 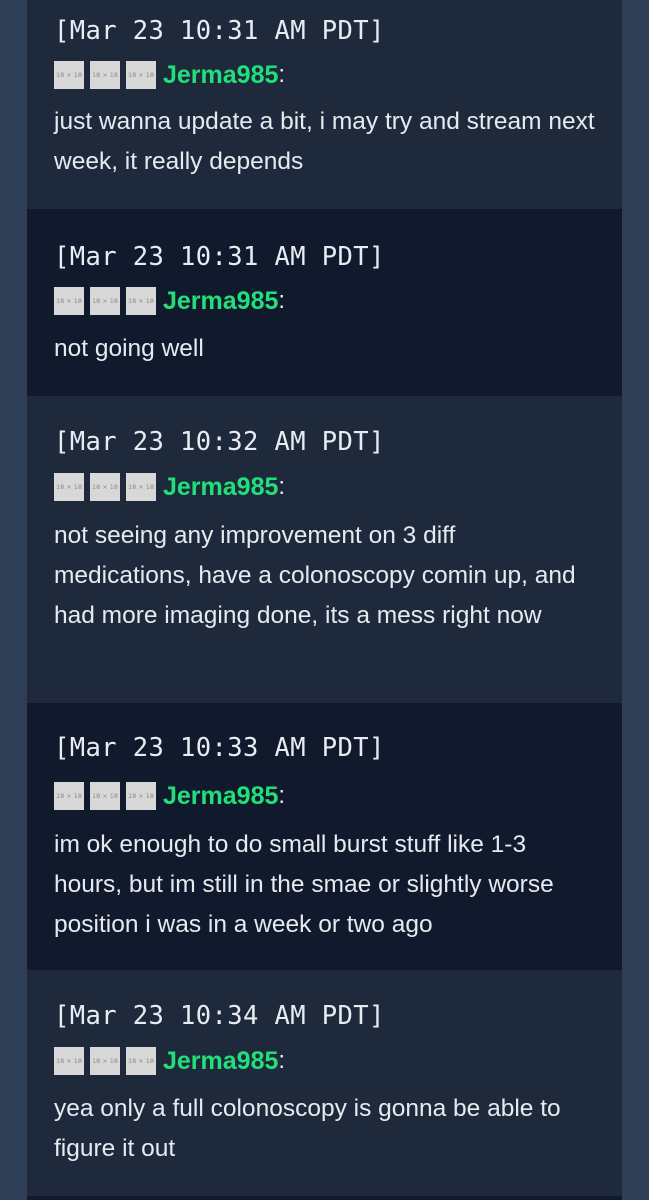 What do you see at coordinates (219, 1016) in the screenshot?
I see `message-timestamp: [Mar 23 10:34 AM PDT]` at bounding box center [219, 1016].